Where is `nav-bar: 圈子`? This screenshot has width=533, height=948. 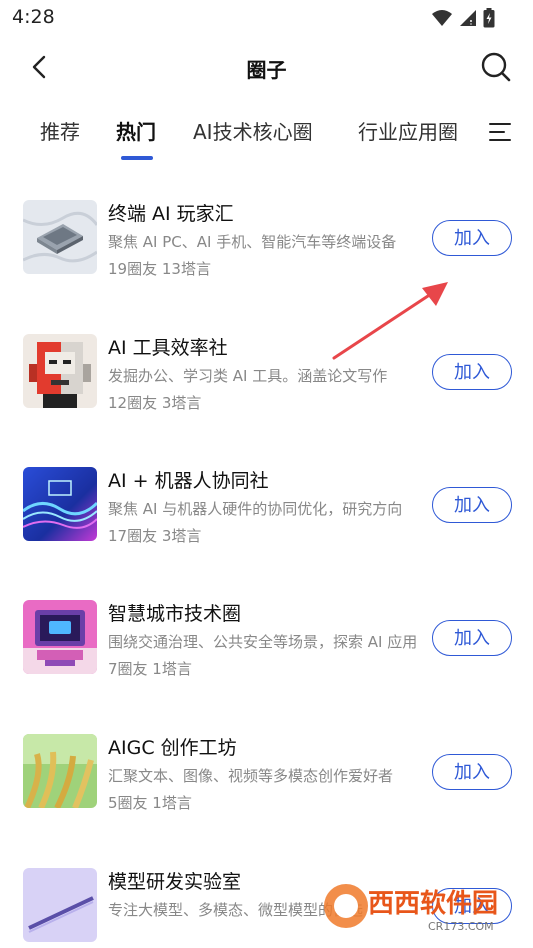
nav-bar: 圈子 is located at coordinates (266, 67).